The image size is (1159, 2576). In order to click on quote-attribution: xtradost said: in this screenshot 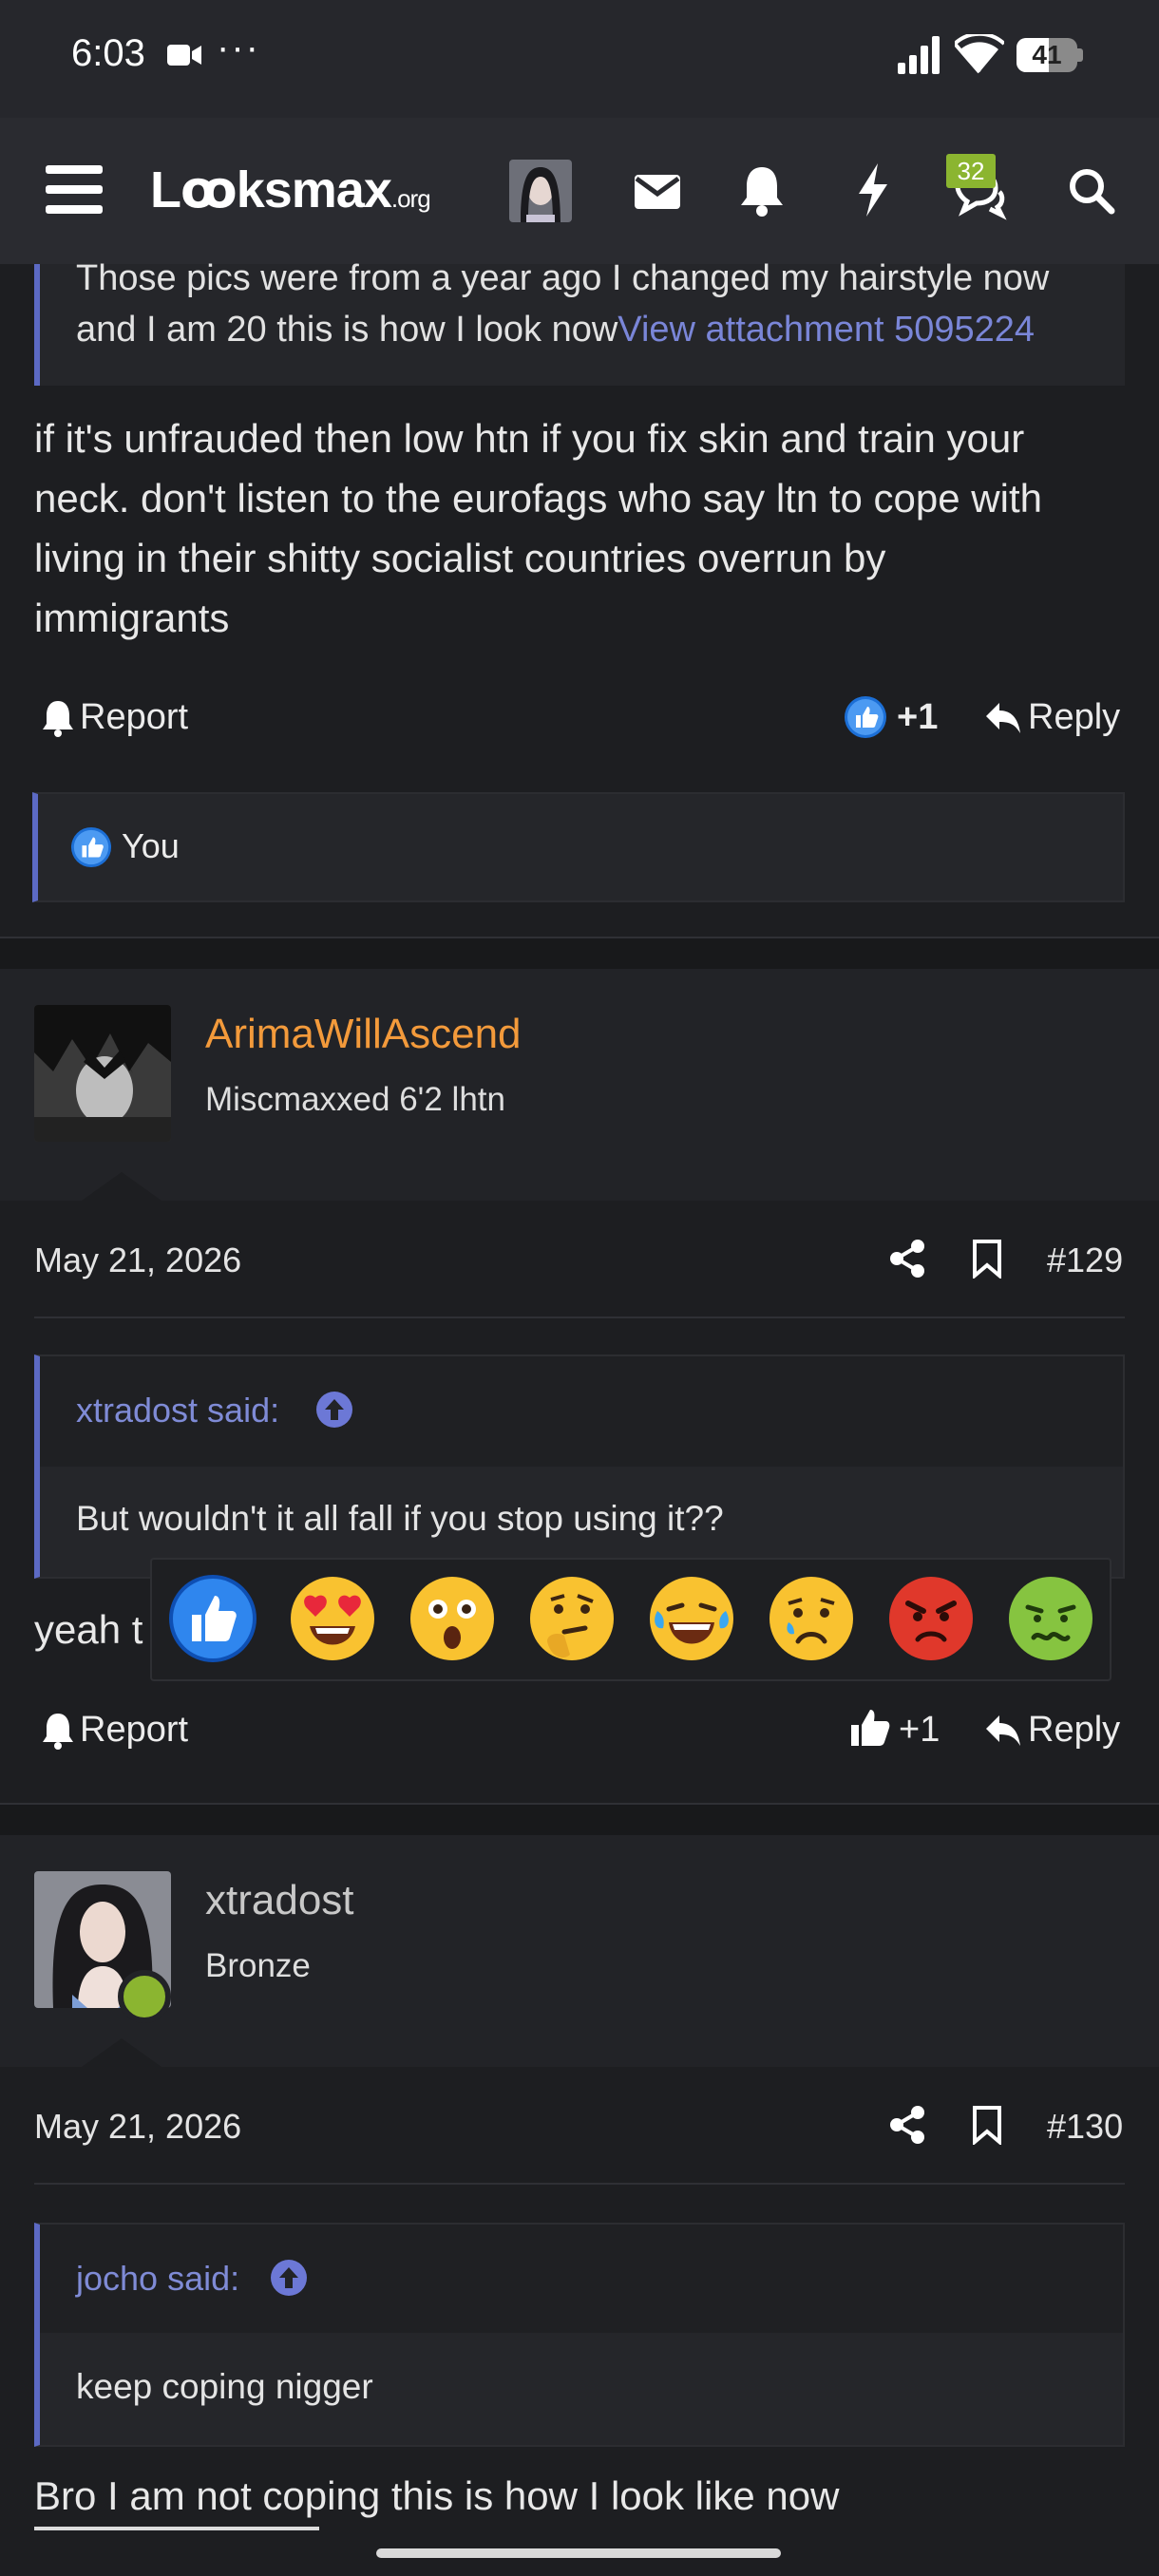, I will do `click(177, 1410)`.